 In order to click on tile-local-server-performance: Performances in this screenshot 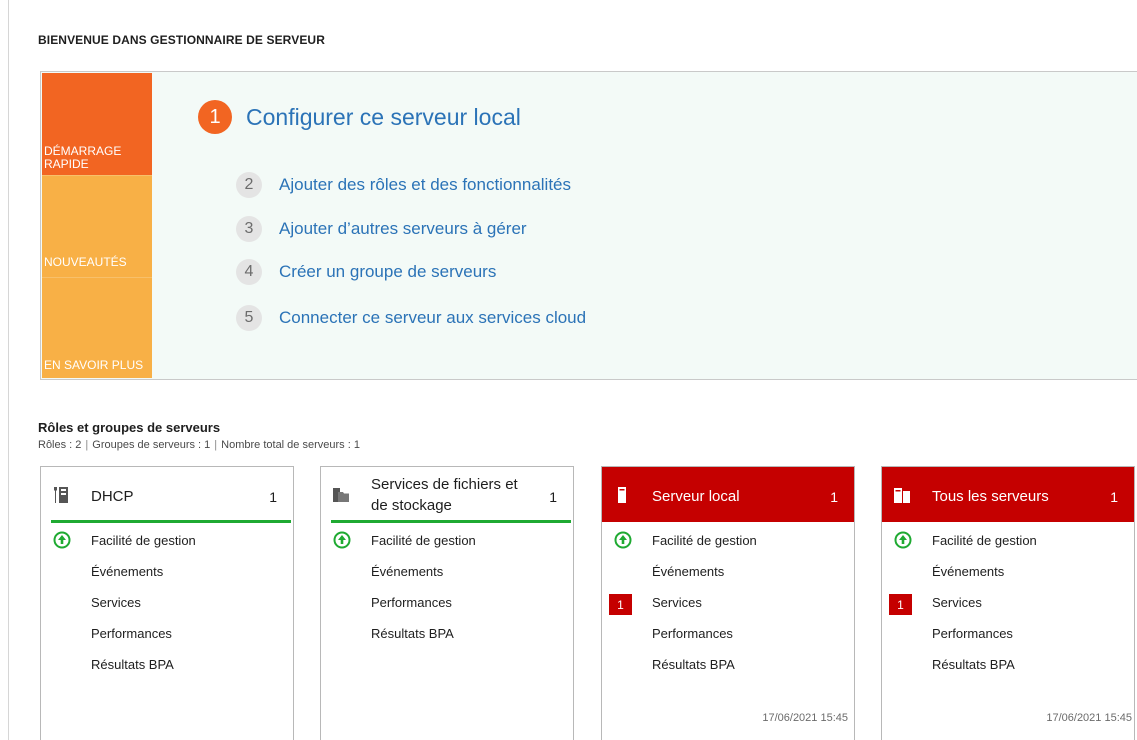, I will do `click(692, 633)`.